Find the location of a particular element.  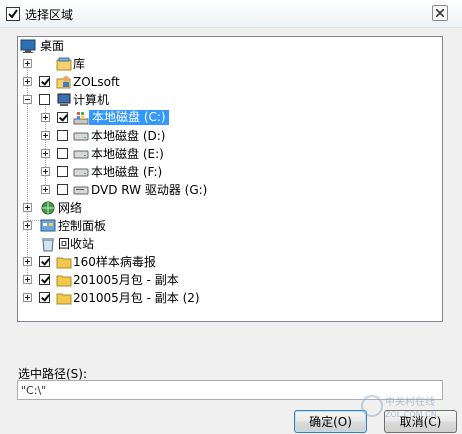

tree-item-zolsoft: ZOLsoft is located at coordinates (228, 82).